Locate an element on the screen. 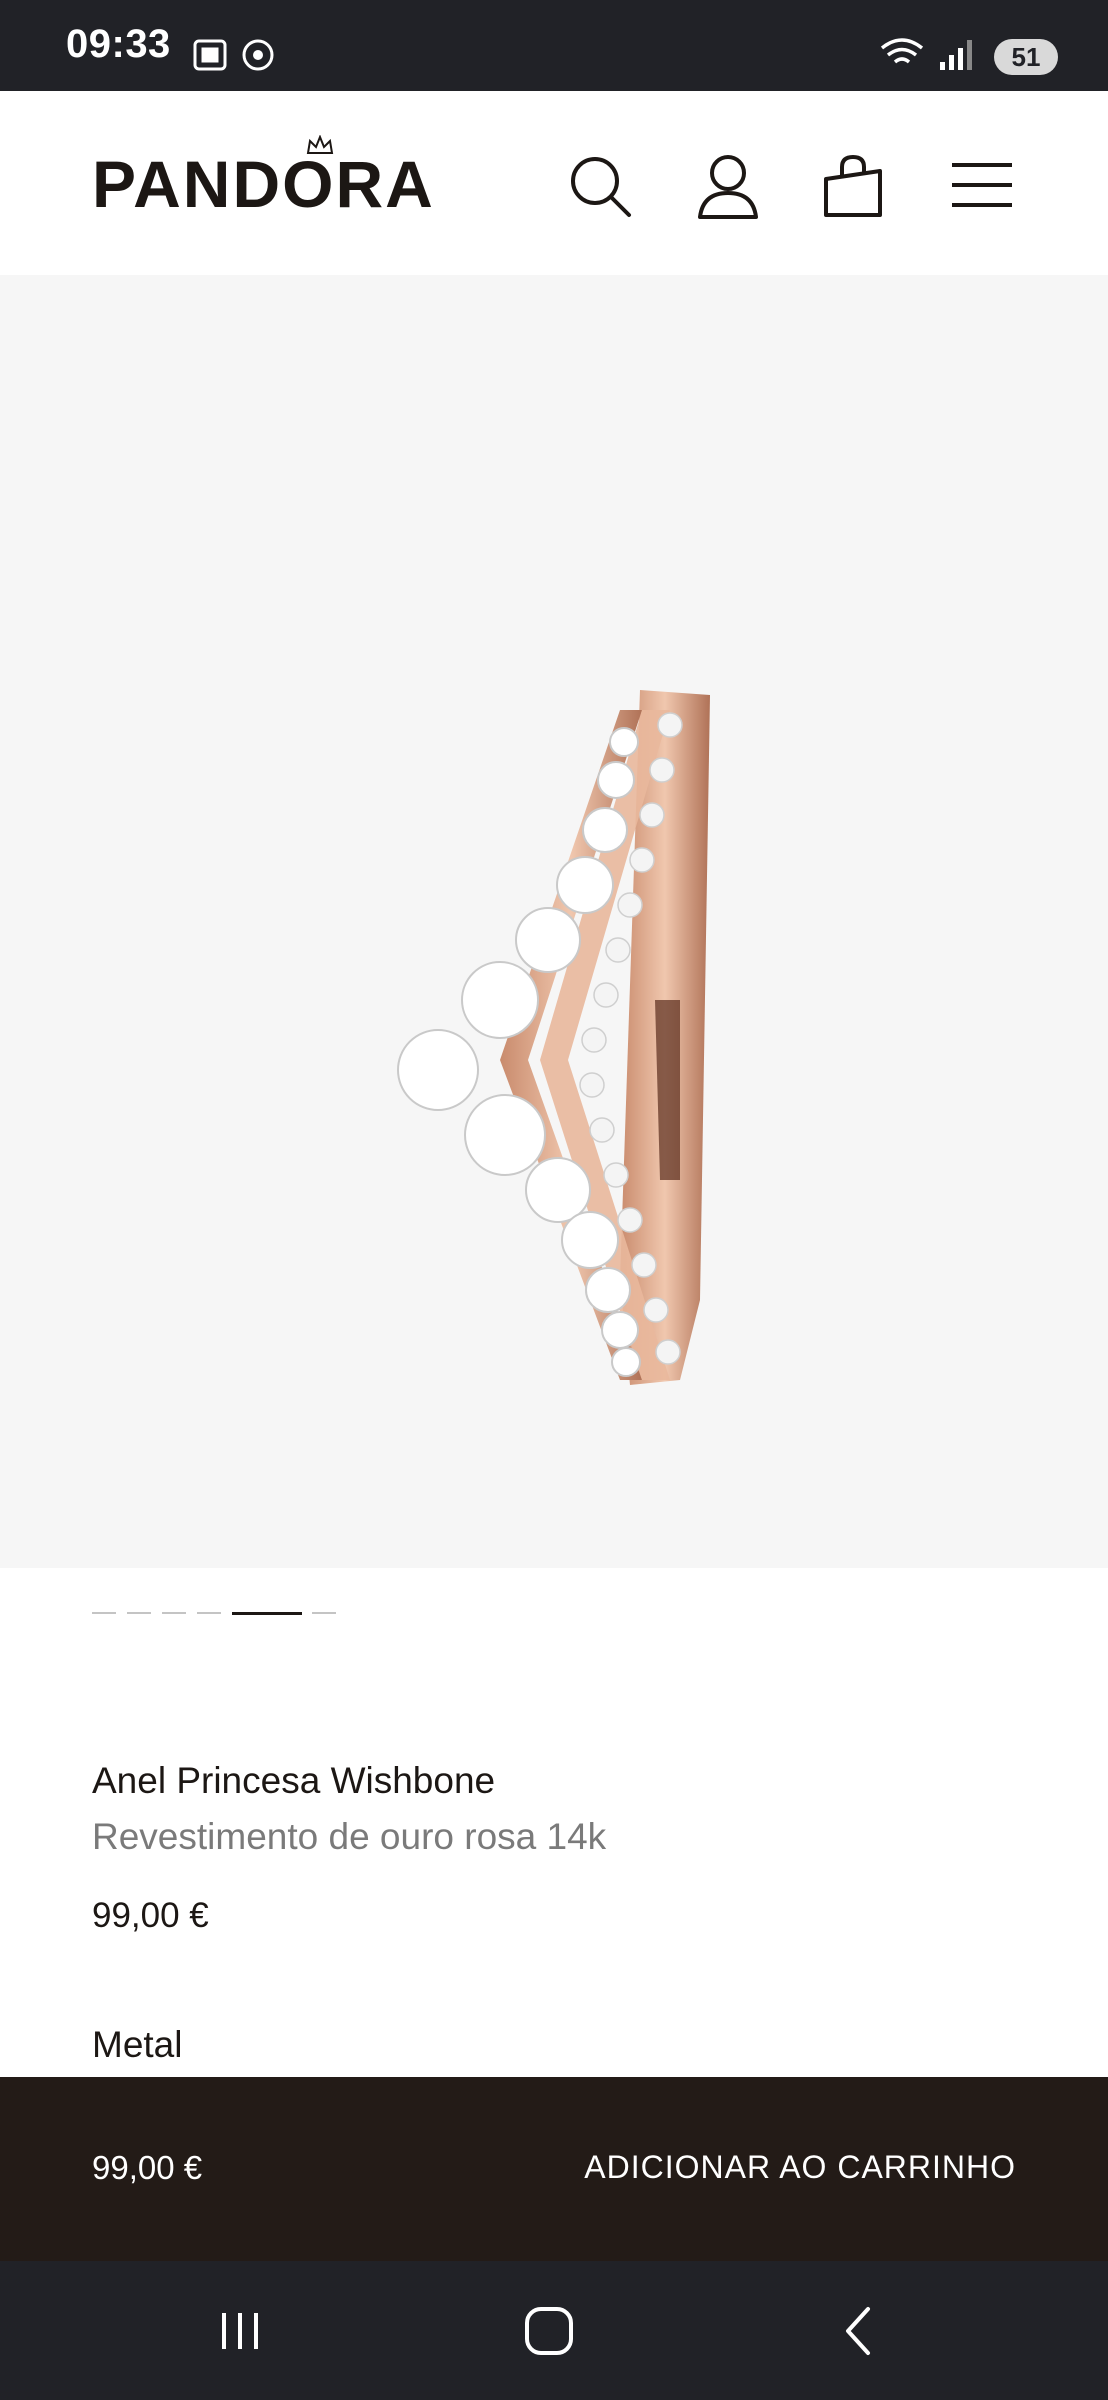  cart-bar-price: 99,00 € is located at coordinates (147, 2167).